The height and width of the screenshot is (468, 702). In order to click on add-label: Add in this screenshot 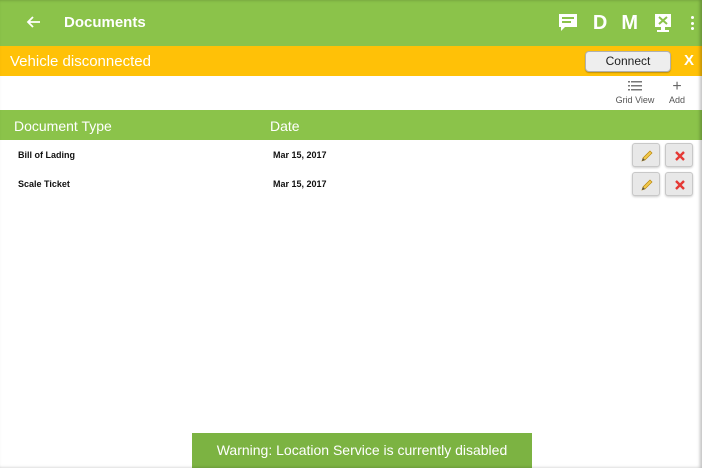, I will do `click(676, 100)`.